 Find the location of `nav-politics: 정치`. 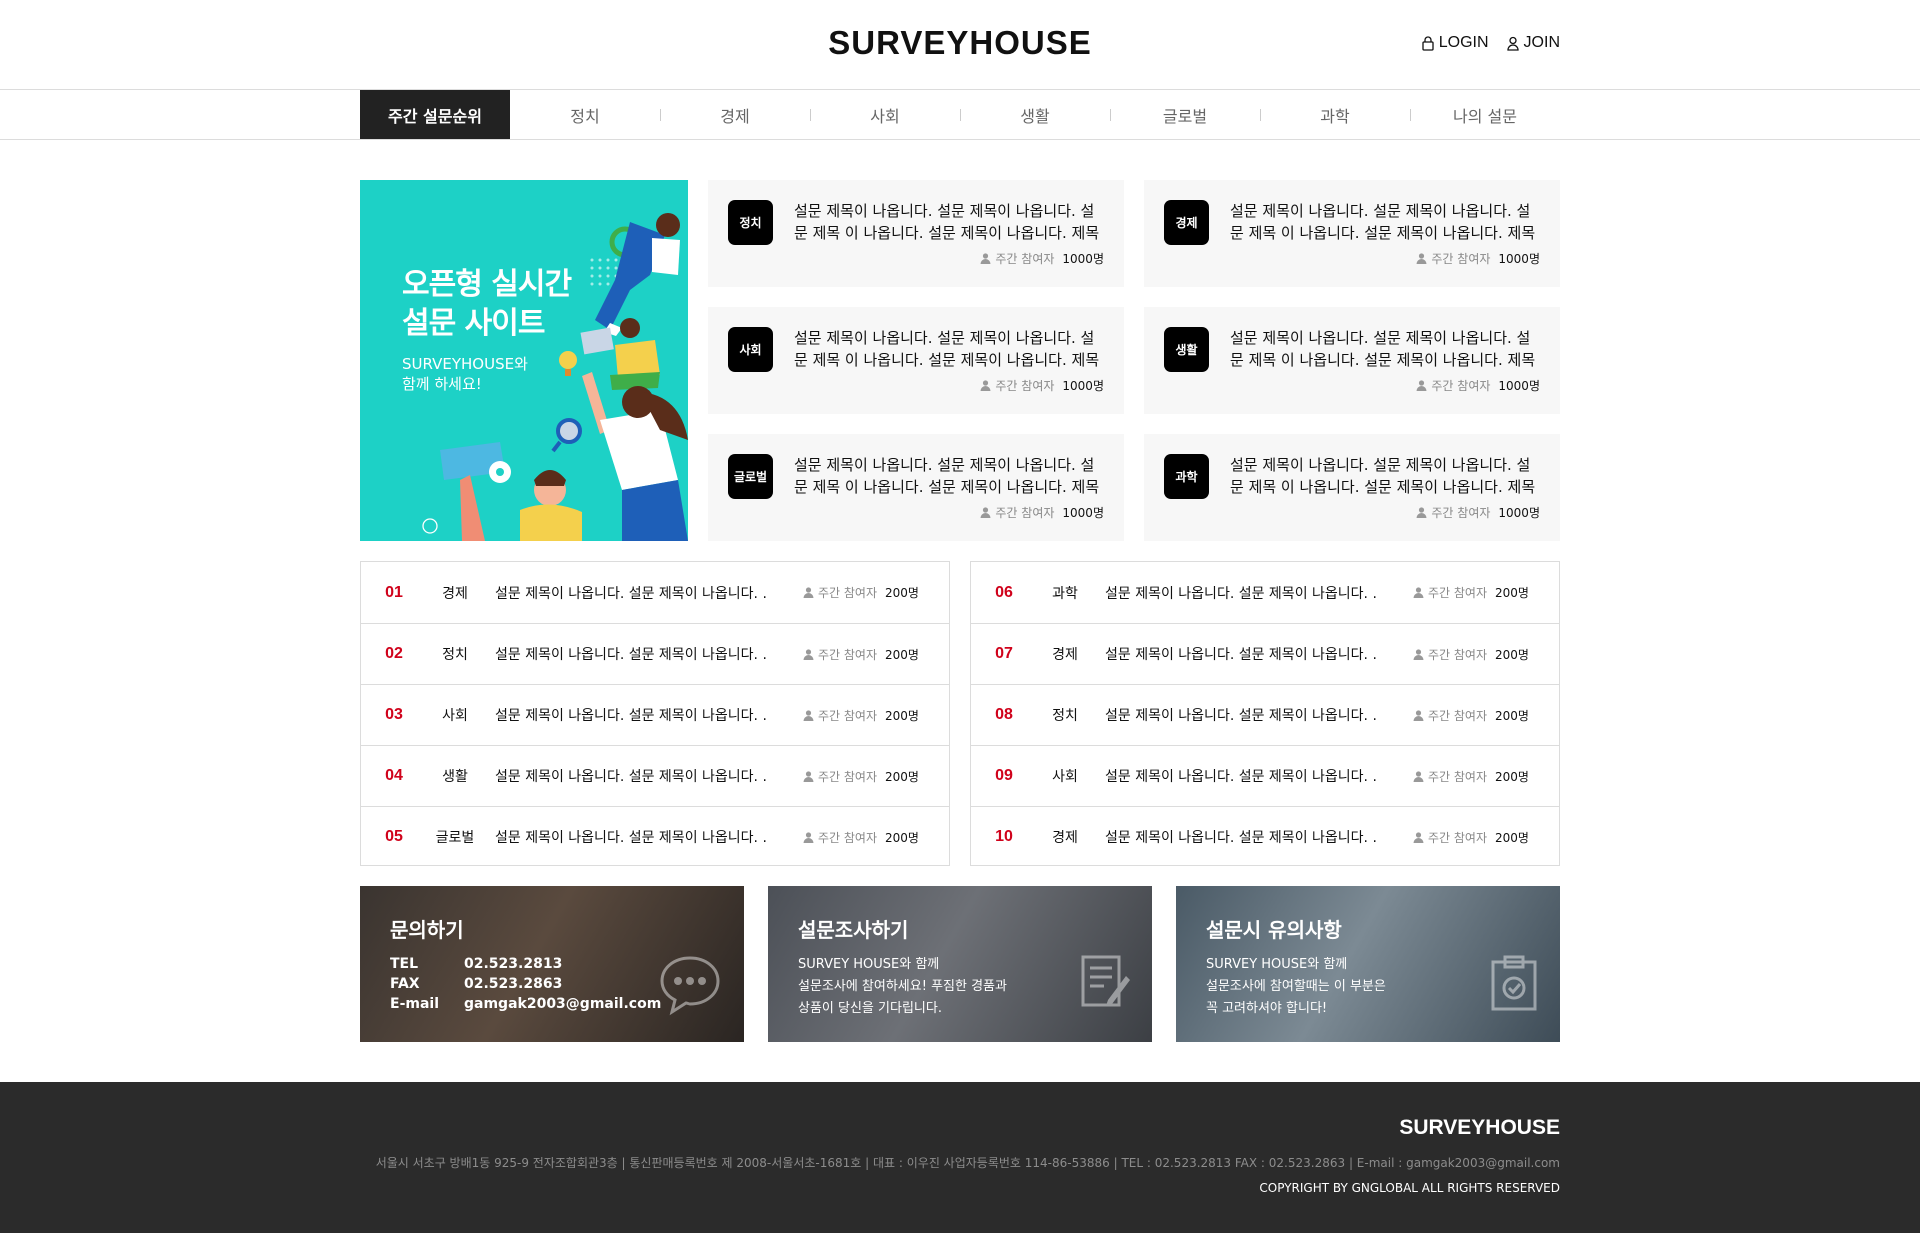

nav-politics: 정치 is located at coordinates (585, 114).